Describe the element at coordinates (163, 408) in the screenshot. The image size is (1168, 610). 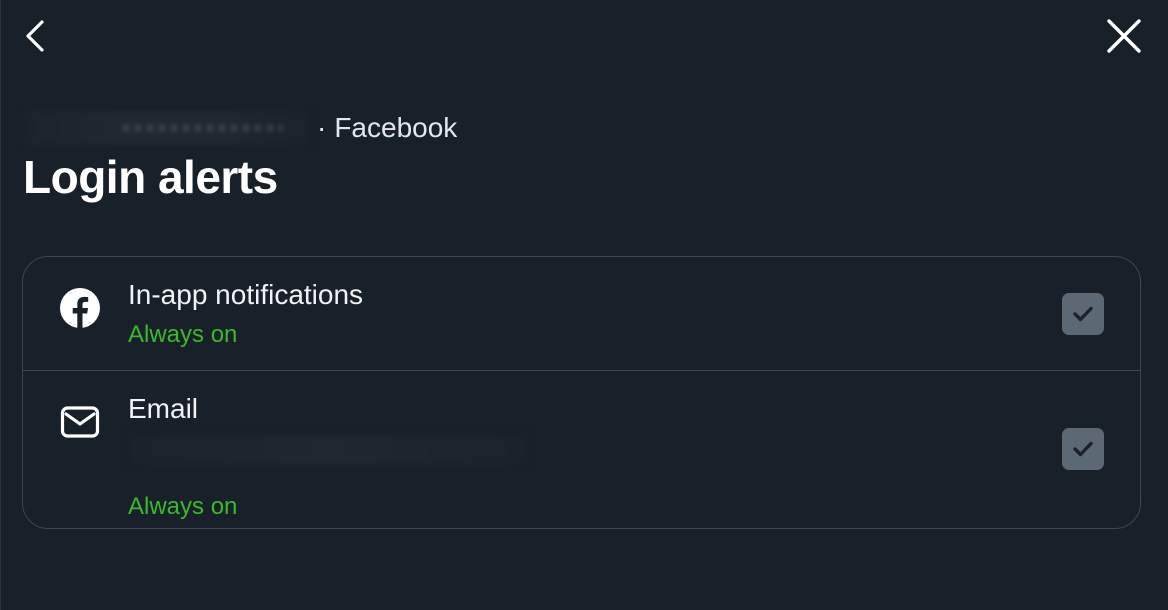
I see `option-label: Email` at that location.